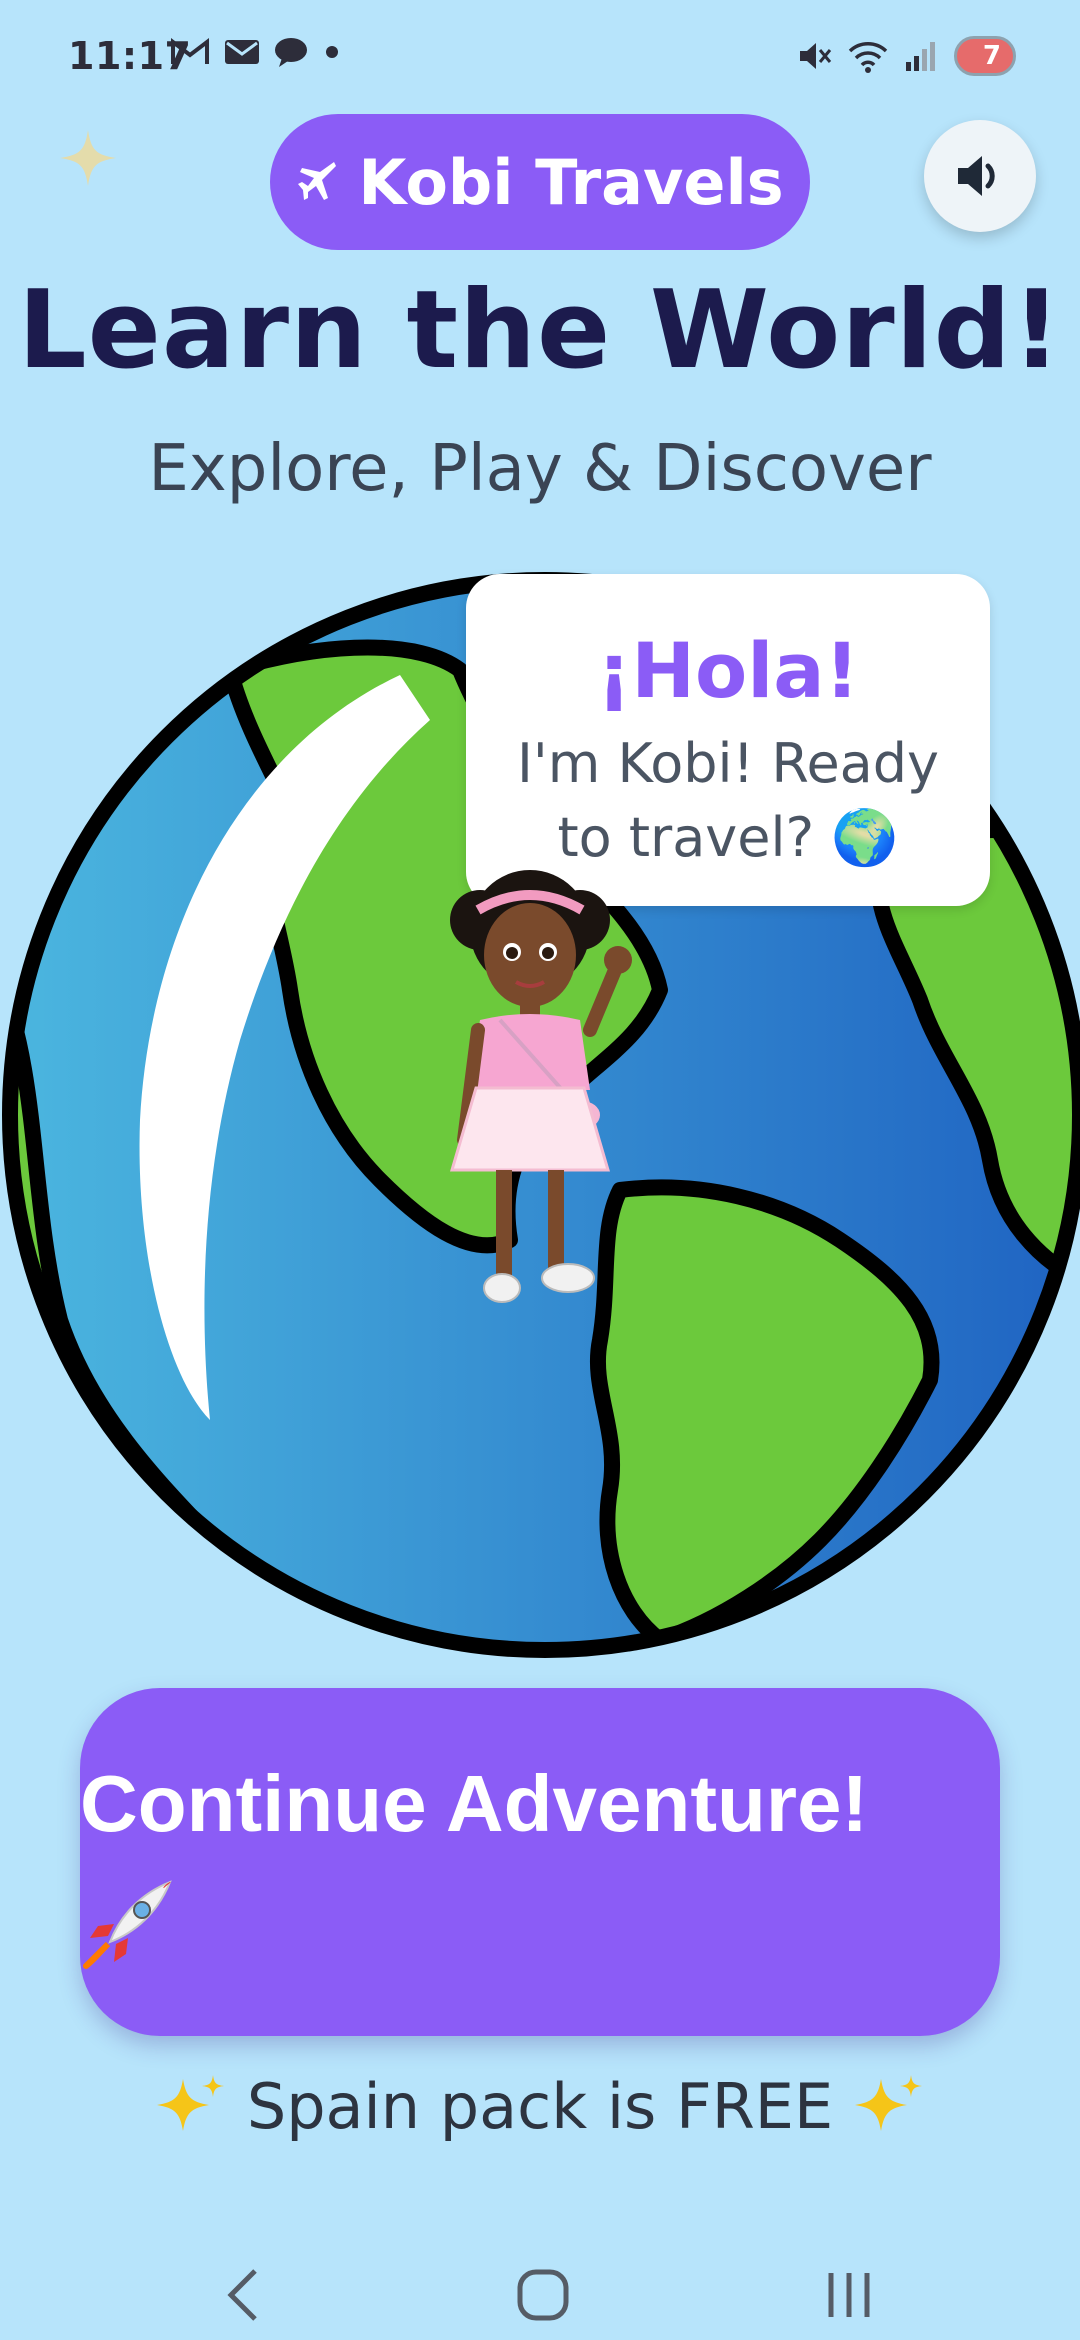  I want to click on back-icon, so click(242, 2295).